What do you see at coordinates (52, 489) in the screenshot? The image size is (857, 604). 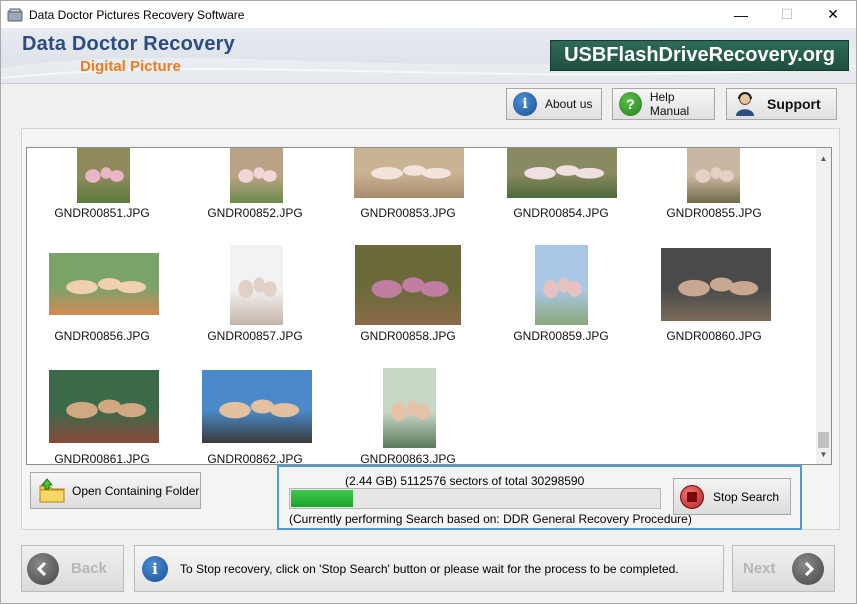 I see `folder-icon` at bounding box center [52, 489].